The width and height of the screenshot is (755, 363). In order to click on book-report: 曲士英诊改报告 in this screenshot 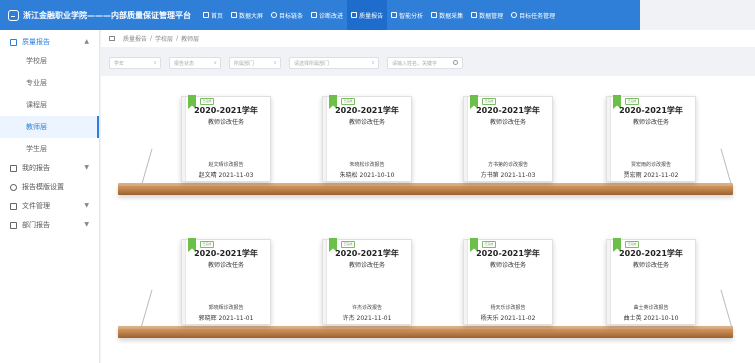, I will do `click(651, 308)`.